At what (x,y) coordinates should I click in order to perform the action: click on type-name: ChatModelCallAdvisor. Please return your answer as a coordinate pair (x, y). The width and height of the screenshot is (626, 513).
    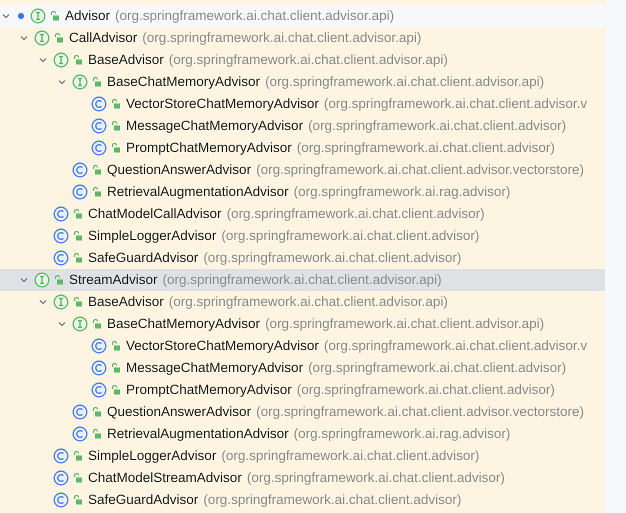
    Looking at the image, I should click on (155, 213).